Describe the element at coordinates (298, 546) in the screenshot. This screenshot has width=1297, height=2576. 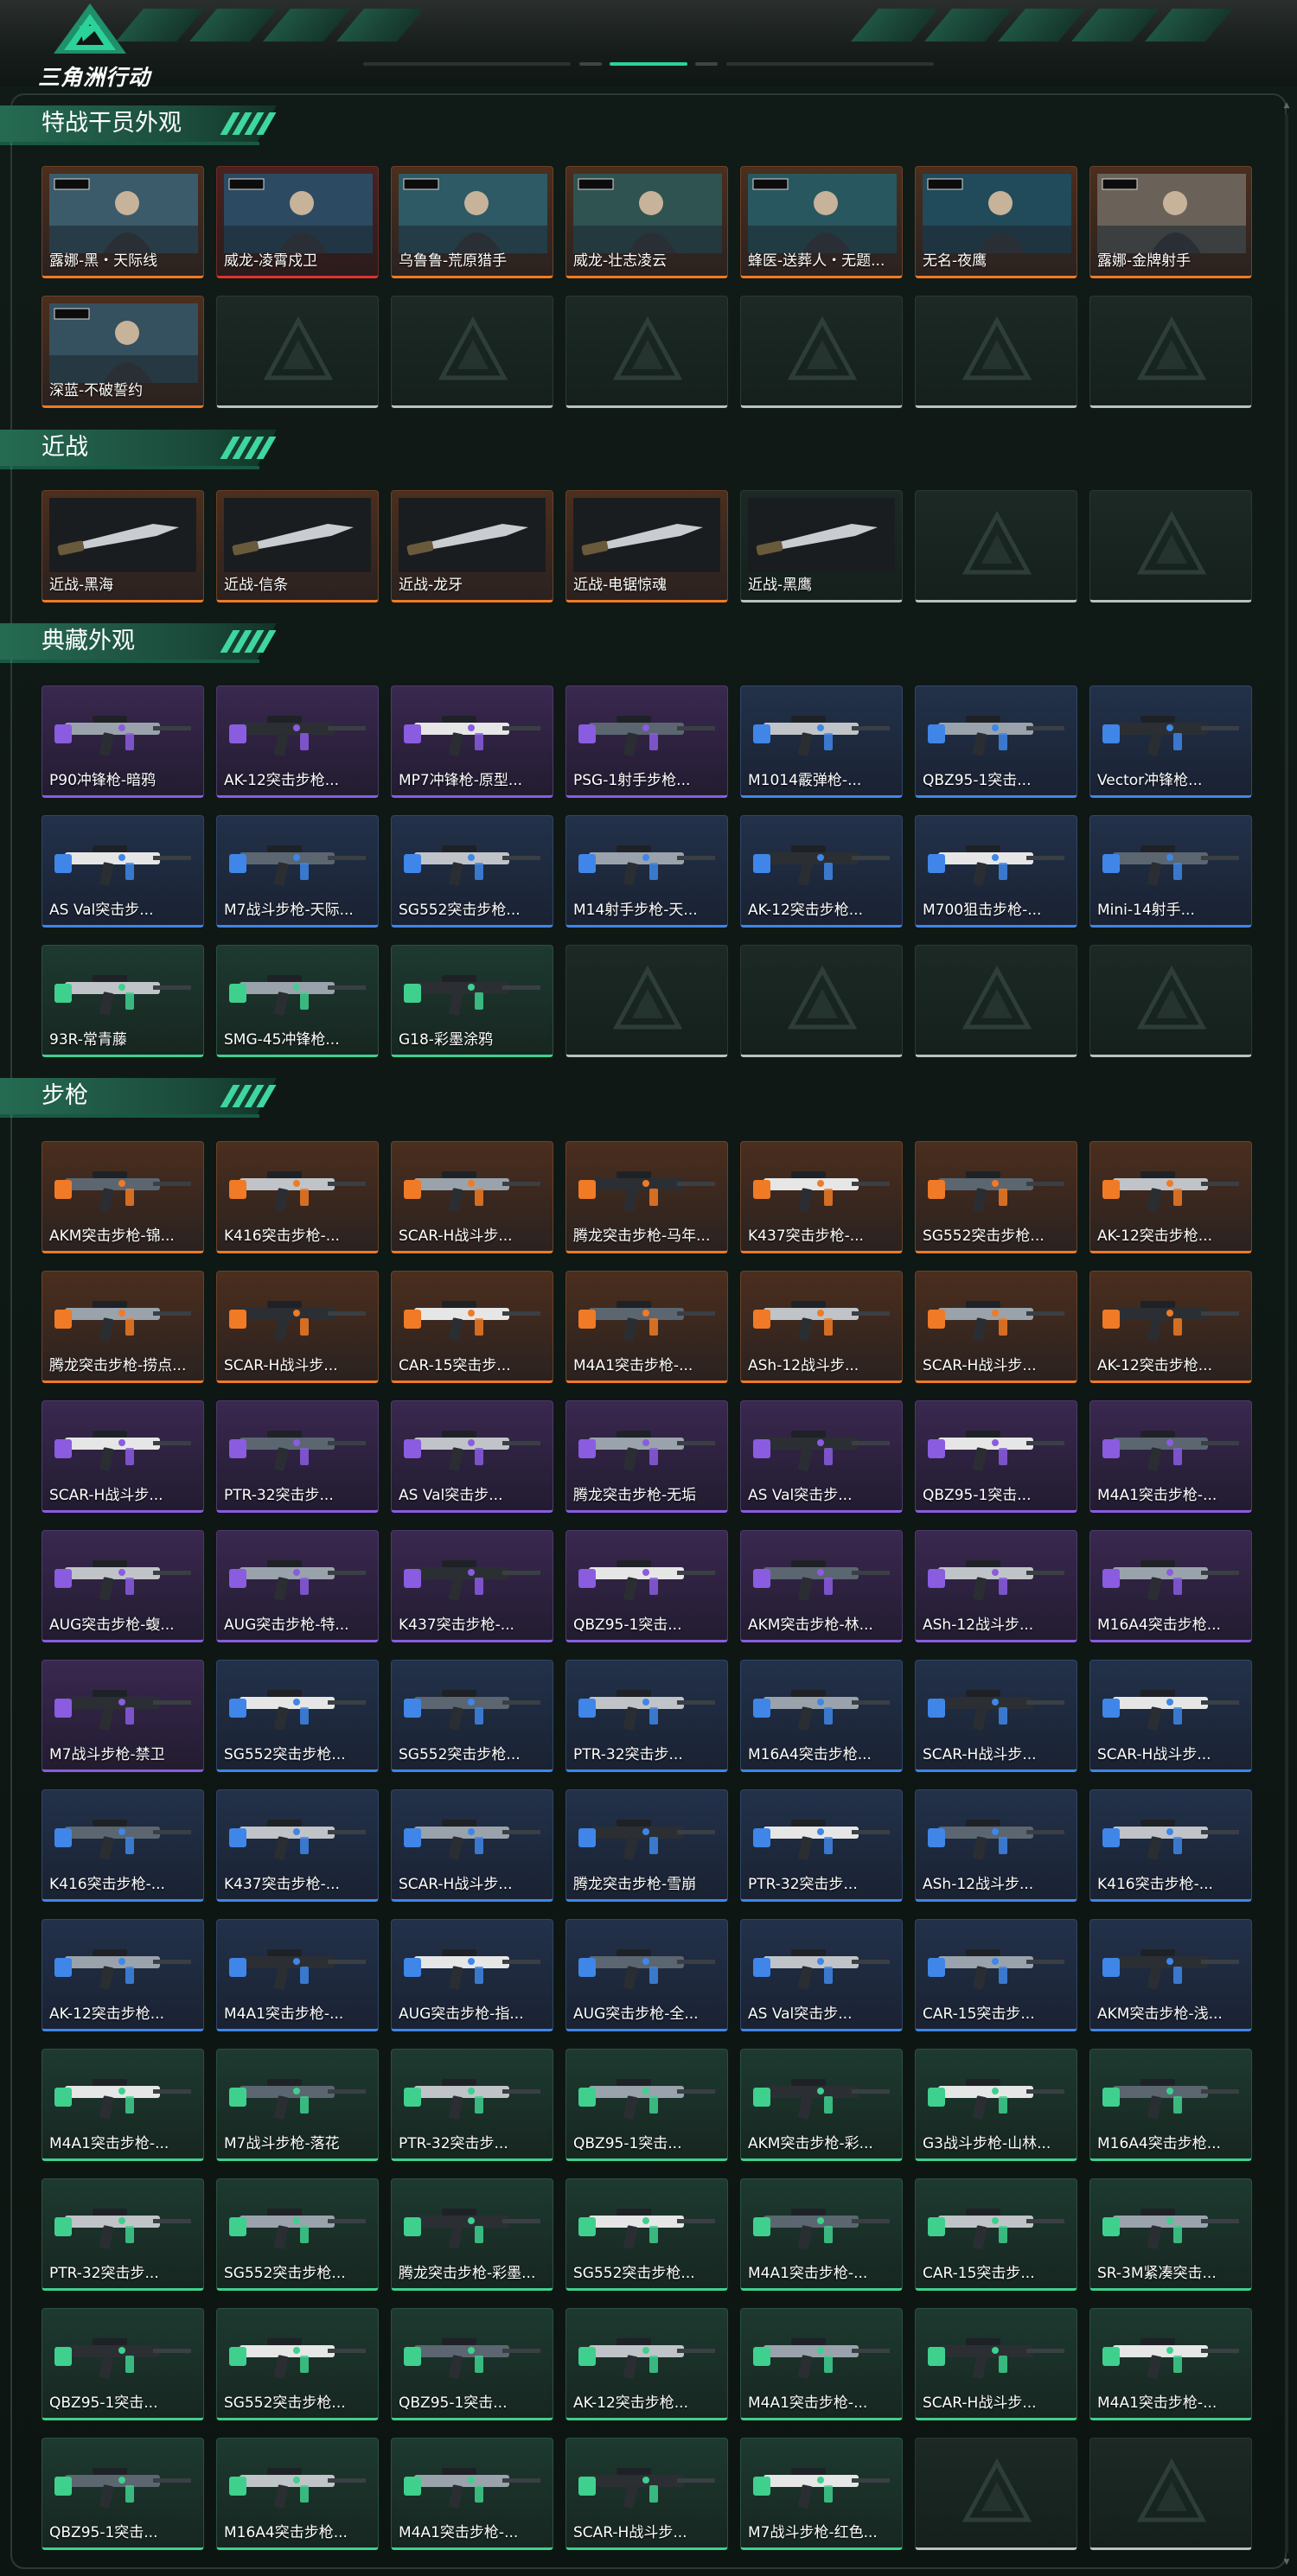
I see `item-card: 近战-信条` at that location.